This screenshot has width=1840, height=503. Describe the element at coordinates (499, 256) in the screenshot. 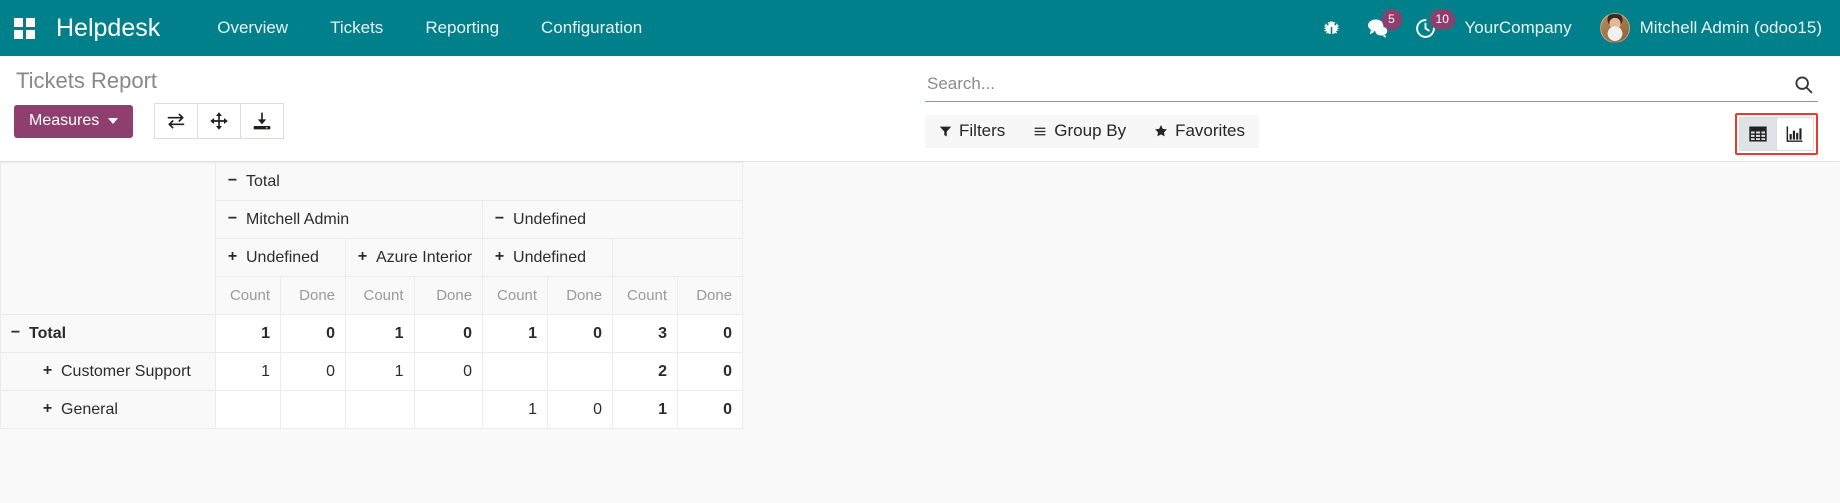

I see `col-toggle-icon: +` at that location.